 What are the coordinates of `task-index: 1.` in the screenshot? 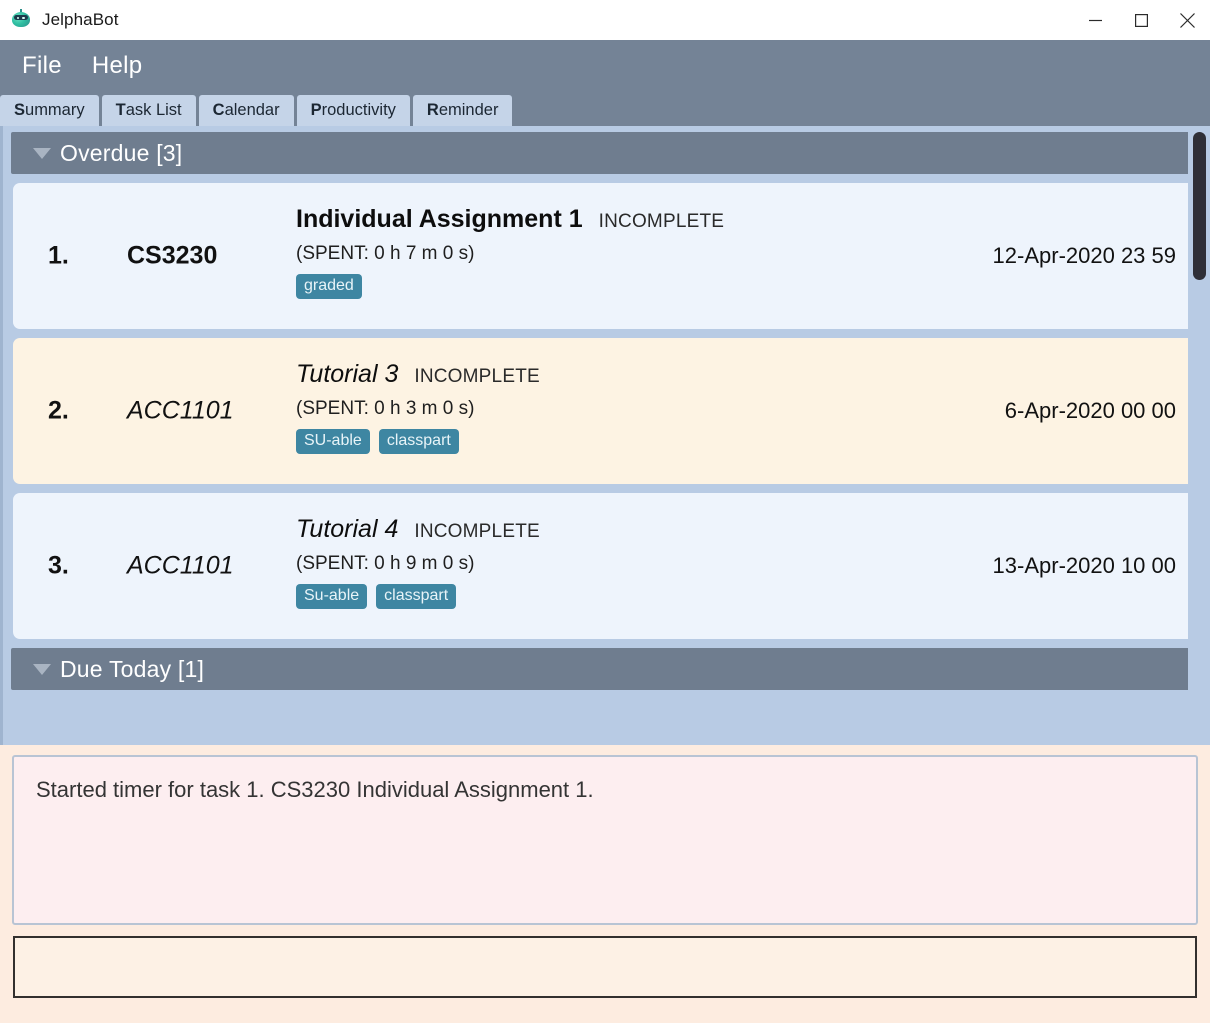 It's located at (58, 255).